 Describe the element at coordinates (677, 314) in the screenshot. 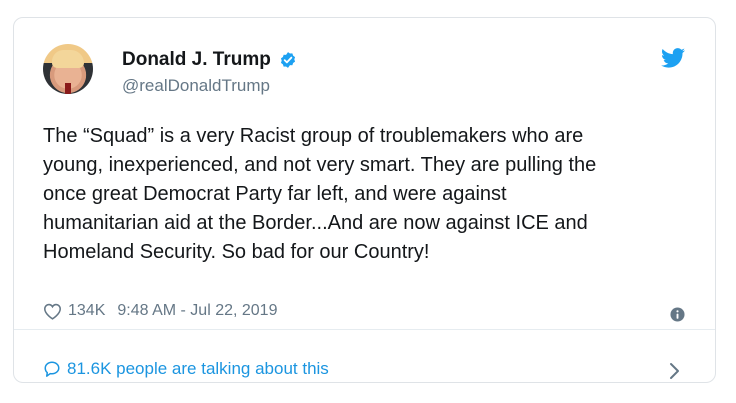

I see `info-icon` at that location.